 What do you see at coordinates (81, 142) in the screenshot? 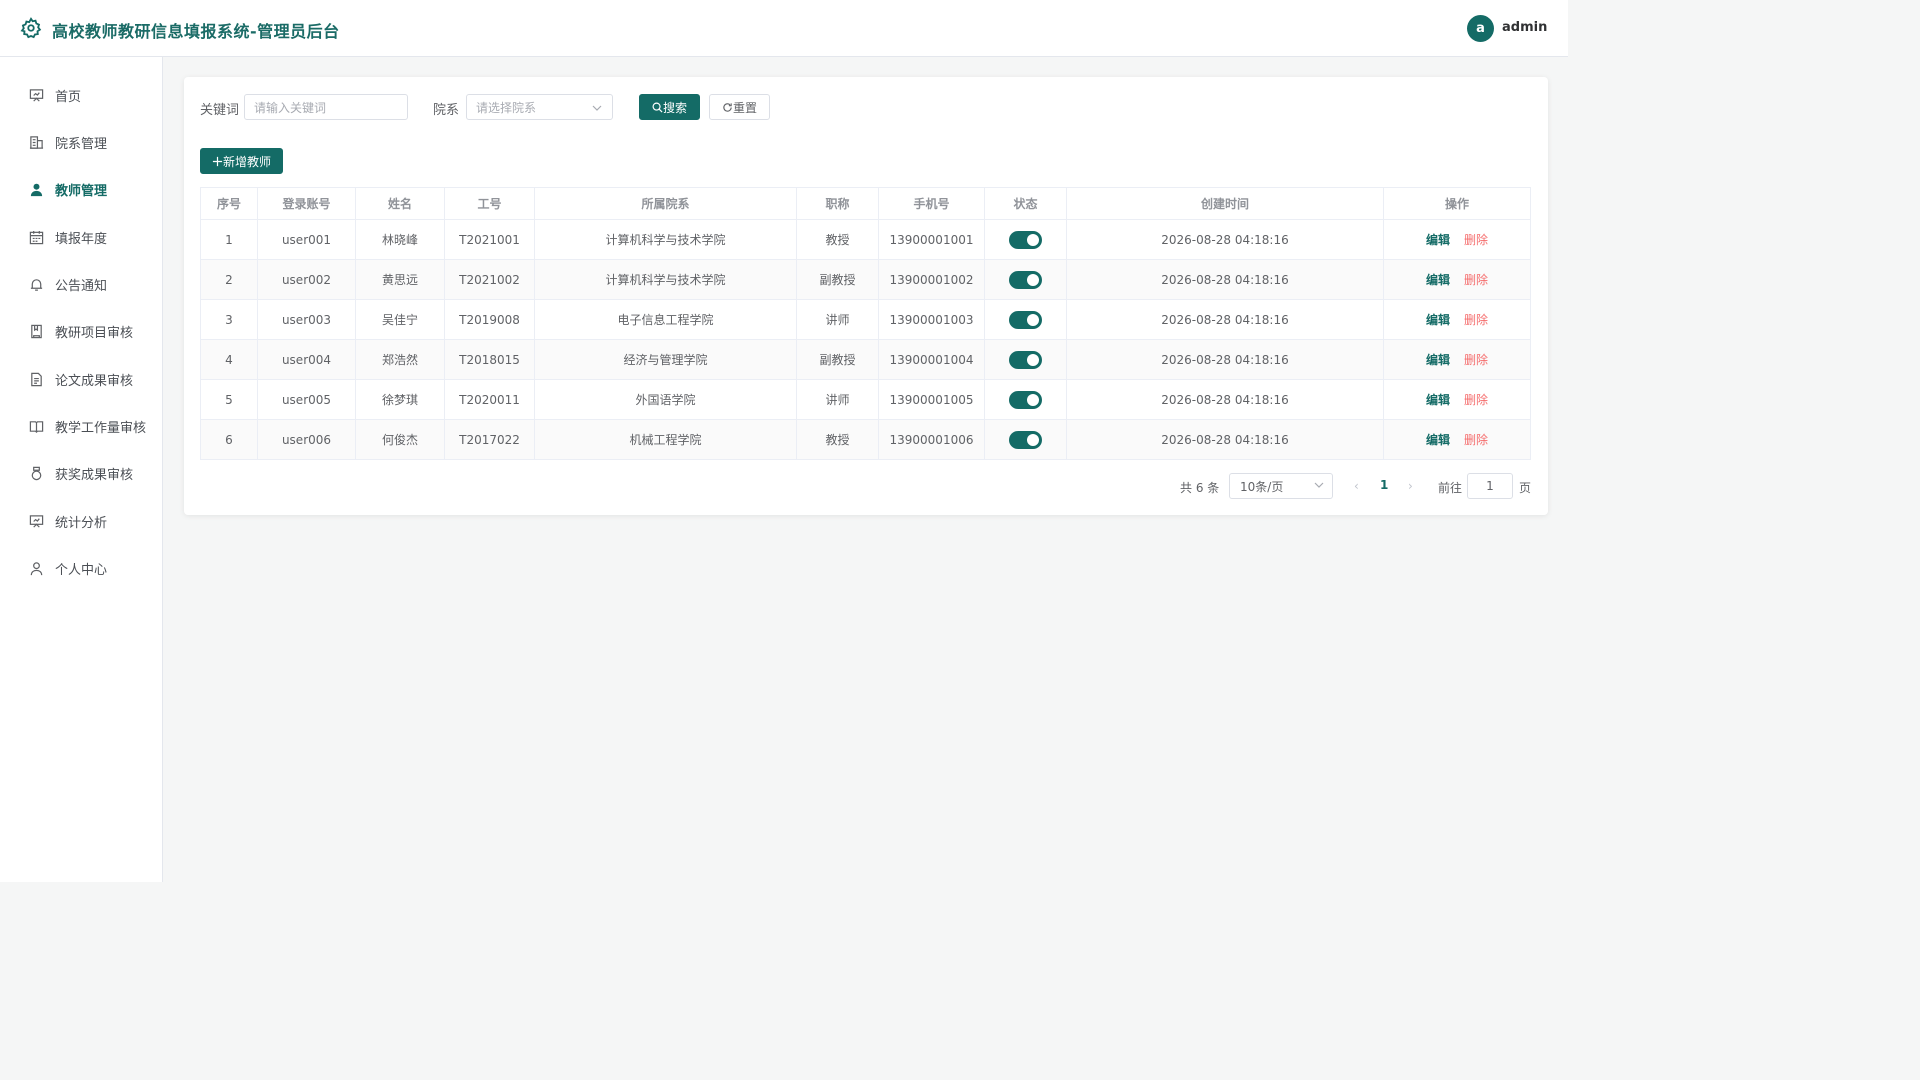
I see `sidebar-item-departments: 院系管理` at bounding box center [81, 142].